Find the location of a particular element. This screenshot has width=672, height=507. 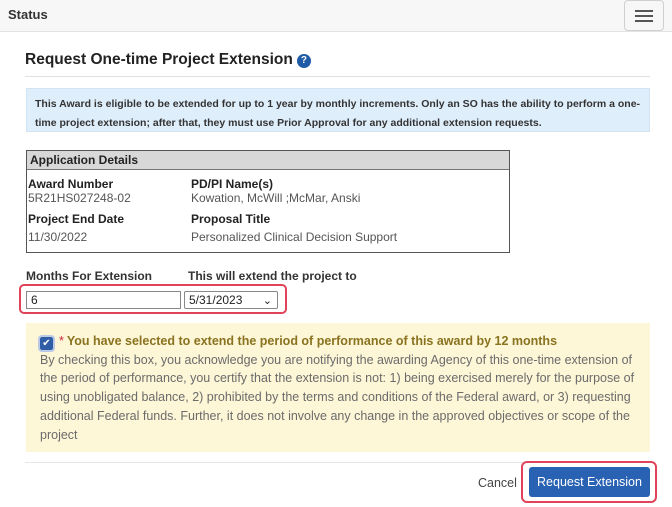

title-divider is located at coordinates (337, 76).